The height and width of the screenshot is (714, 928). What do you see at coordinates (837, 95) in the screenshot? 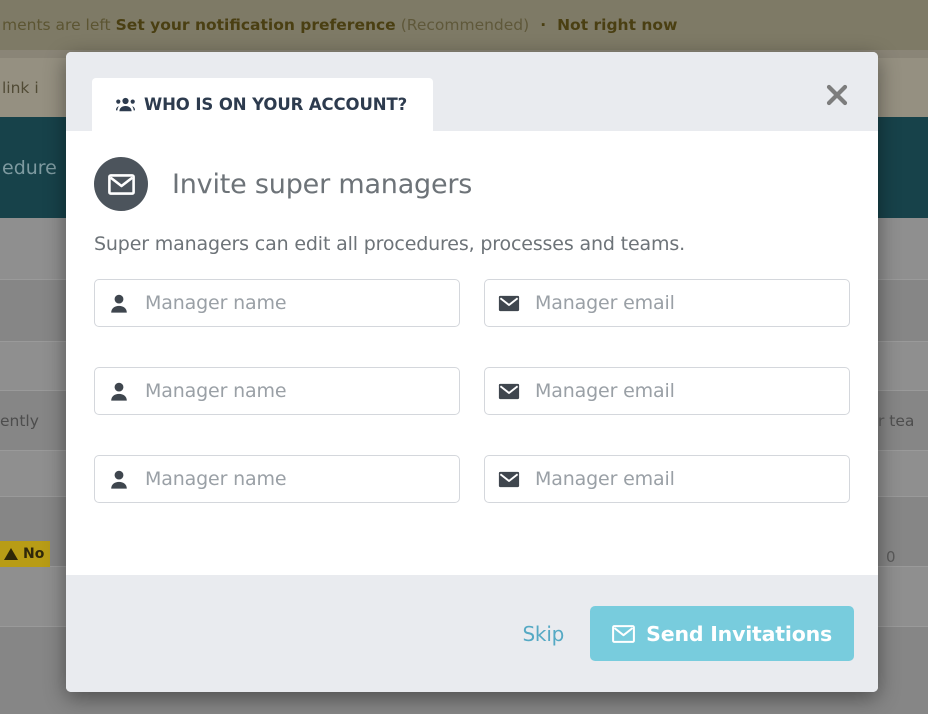
I see `close-icon` at bounding box center [837, 95].